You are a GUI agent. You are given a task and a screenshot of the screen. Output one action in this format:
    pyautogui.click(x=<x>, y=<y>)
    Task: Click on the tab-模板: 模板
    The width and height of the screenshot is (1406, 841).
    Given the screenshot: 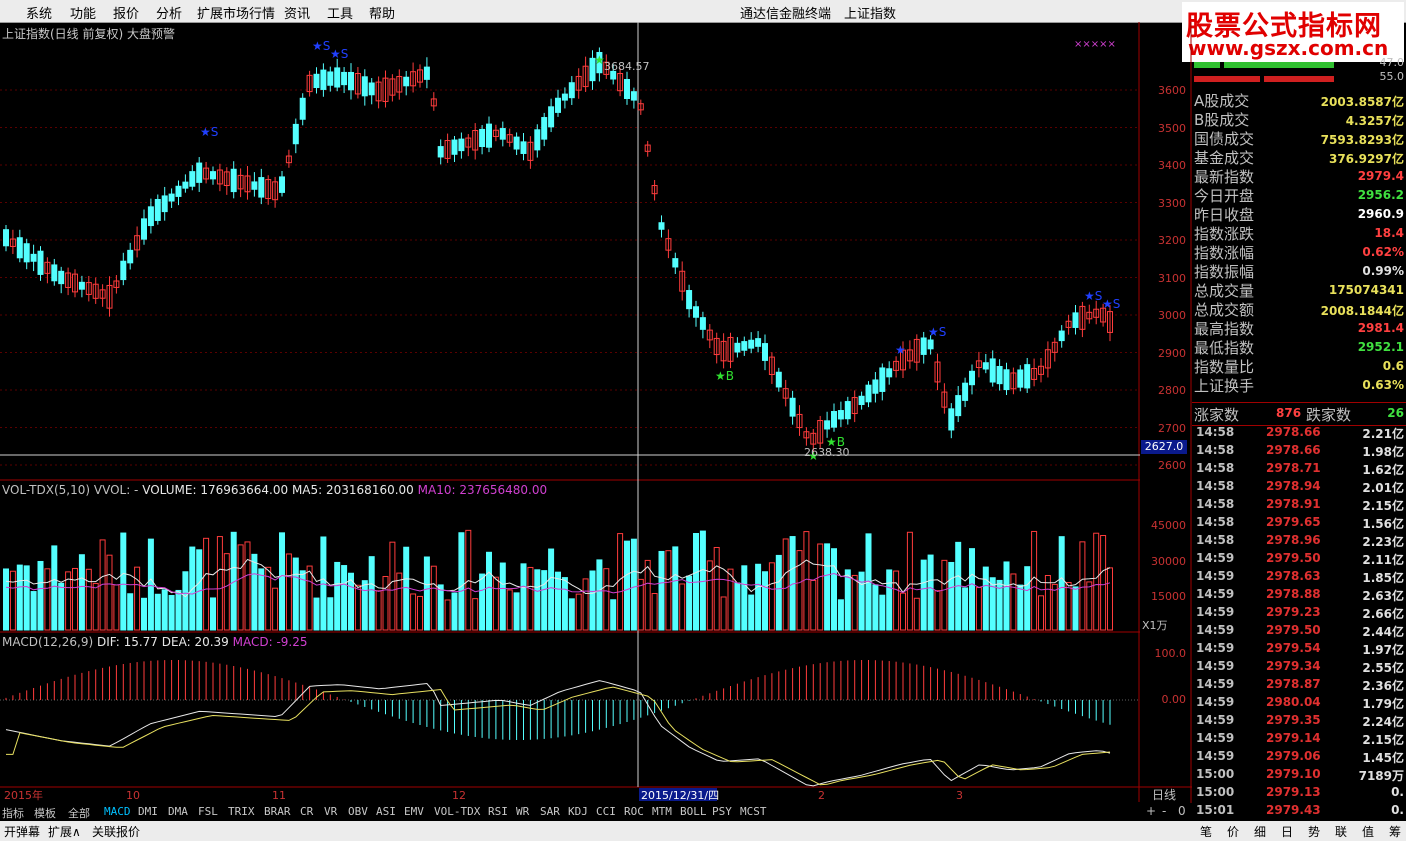 What is the action you would take?
    pyautogui.click(x=45, y=813)
    